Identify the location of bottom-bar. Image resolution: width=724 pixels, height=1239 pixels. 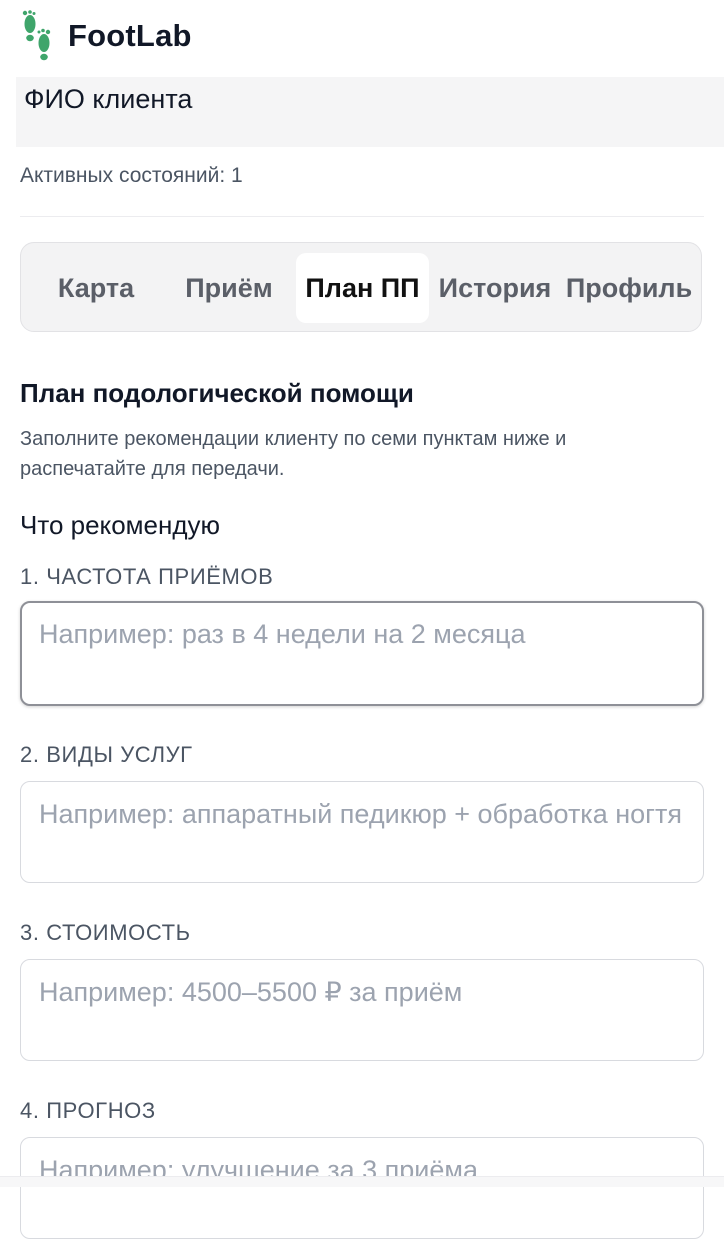
(362, 1181).